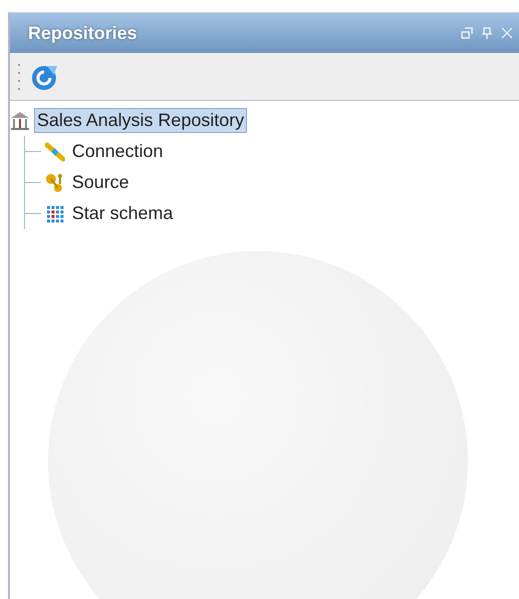 This screenshot has height=599, width=519. I want to click on panel-title: Repositories, so click(83, 33).